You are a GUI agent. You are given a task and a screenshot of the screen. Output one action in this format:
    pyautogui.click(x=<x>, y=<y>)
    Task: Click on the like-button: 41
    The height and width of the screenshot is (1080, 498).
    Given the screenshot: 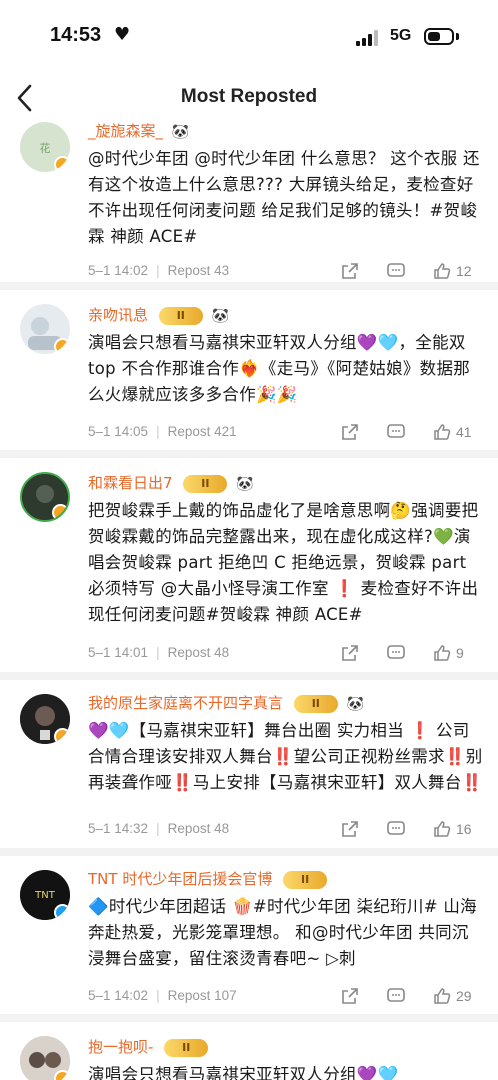 What is the action you would take?
    pyautogui.click(x=452, y=433)
    